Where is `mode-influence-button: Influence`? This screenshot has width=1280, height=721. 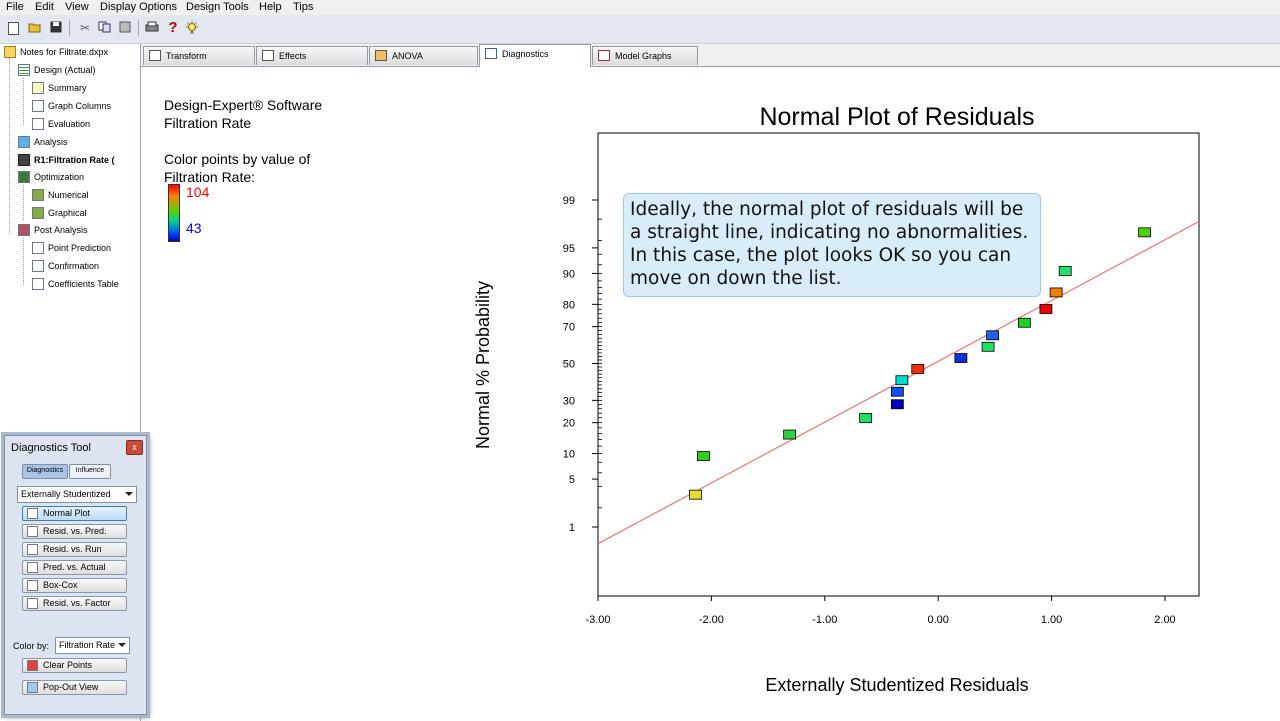
mode-influence-button: Influence is located at coordinates (90, 471).